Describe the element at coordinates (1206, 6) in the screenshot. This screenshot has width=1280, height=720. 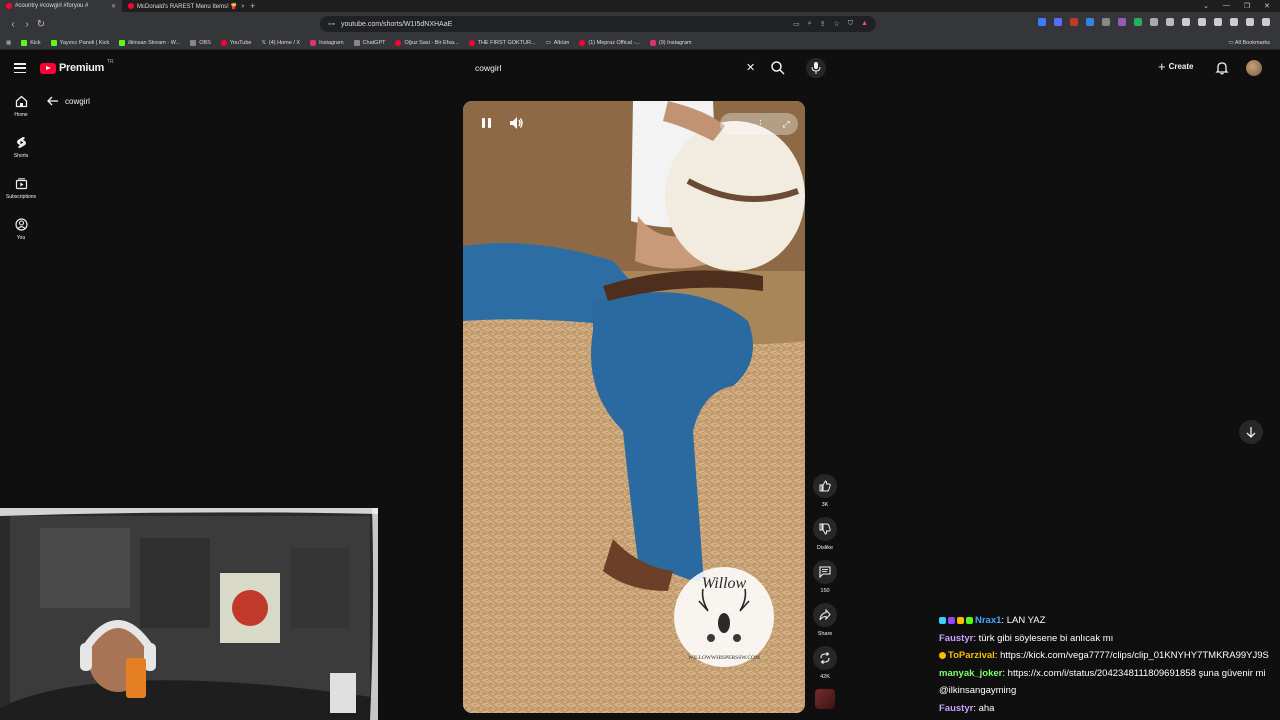
I see `tab-search-icon: ⌄` at that location.